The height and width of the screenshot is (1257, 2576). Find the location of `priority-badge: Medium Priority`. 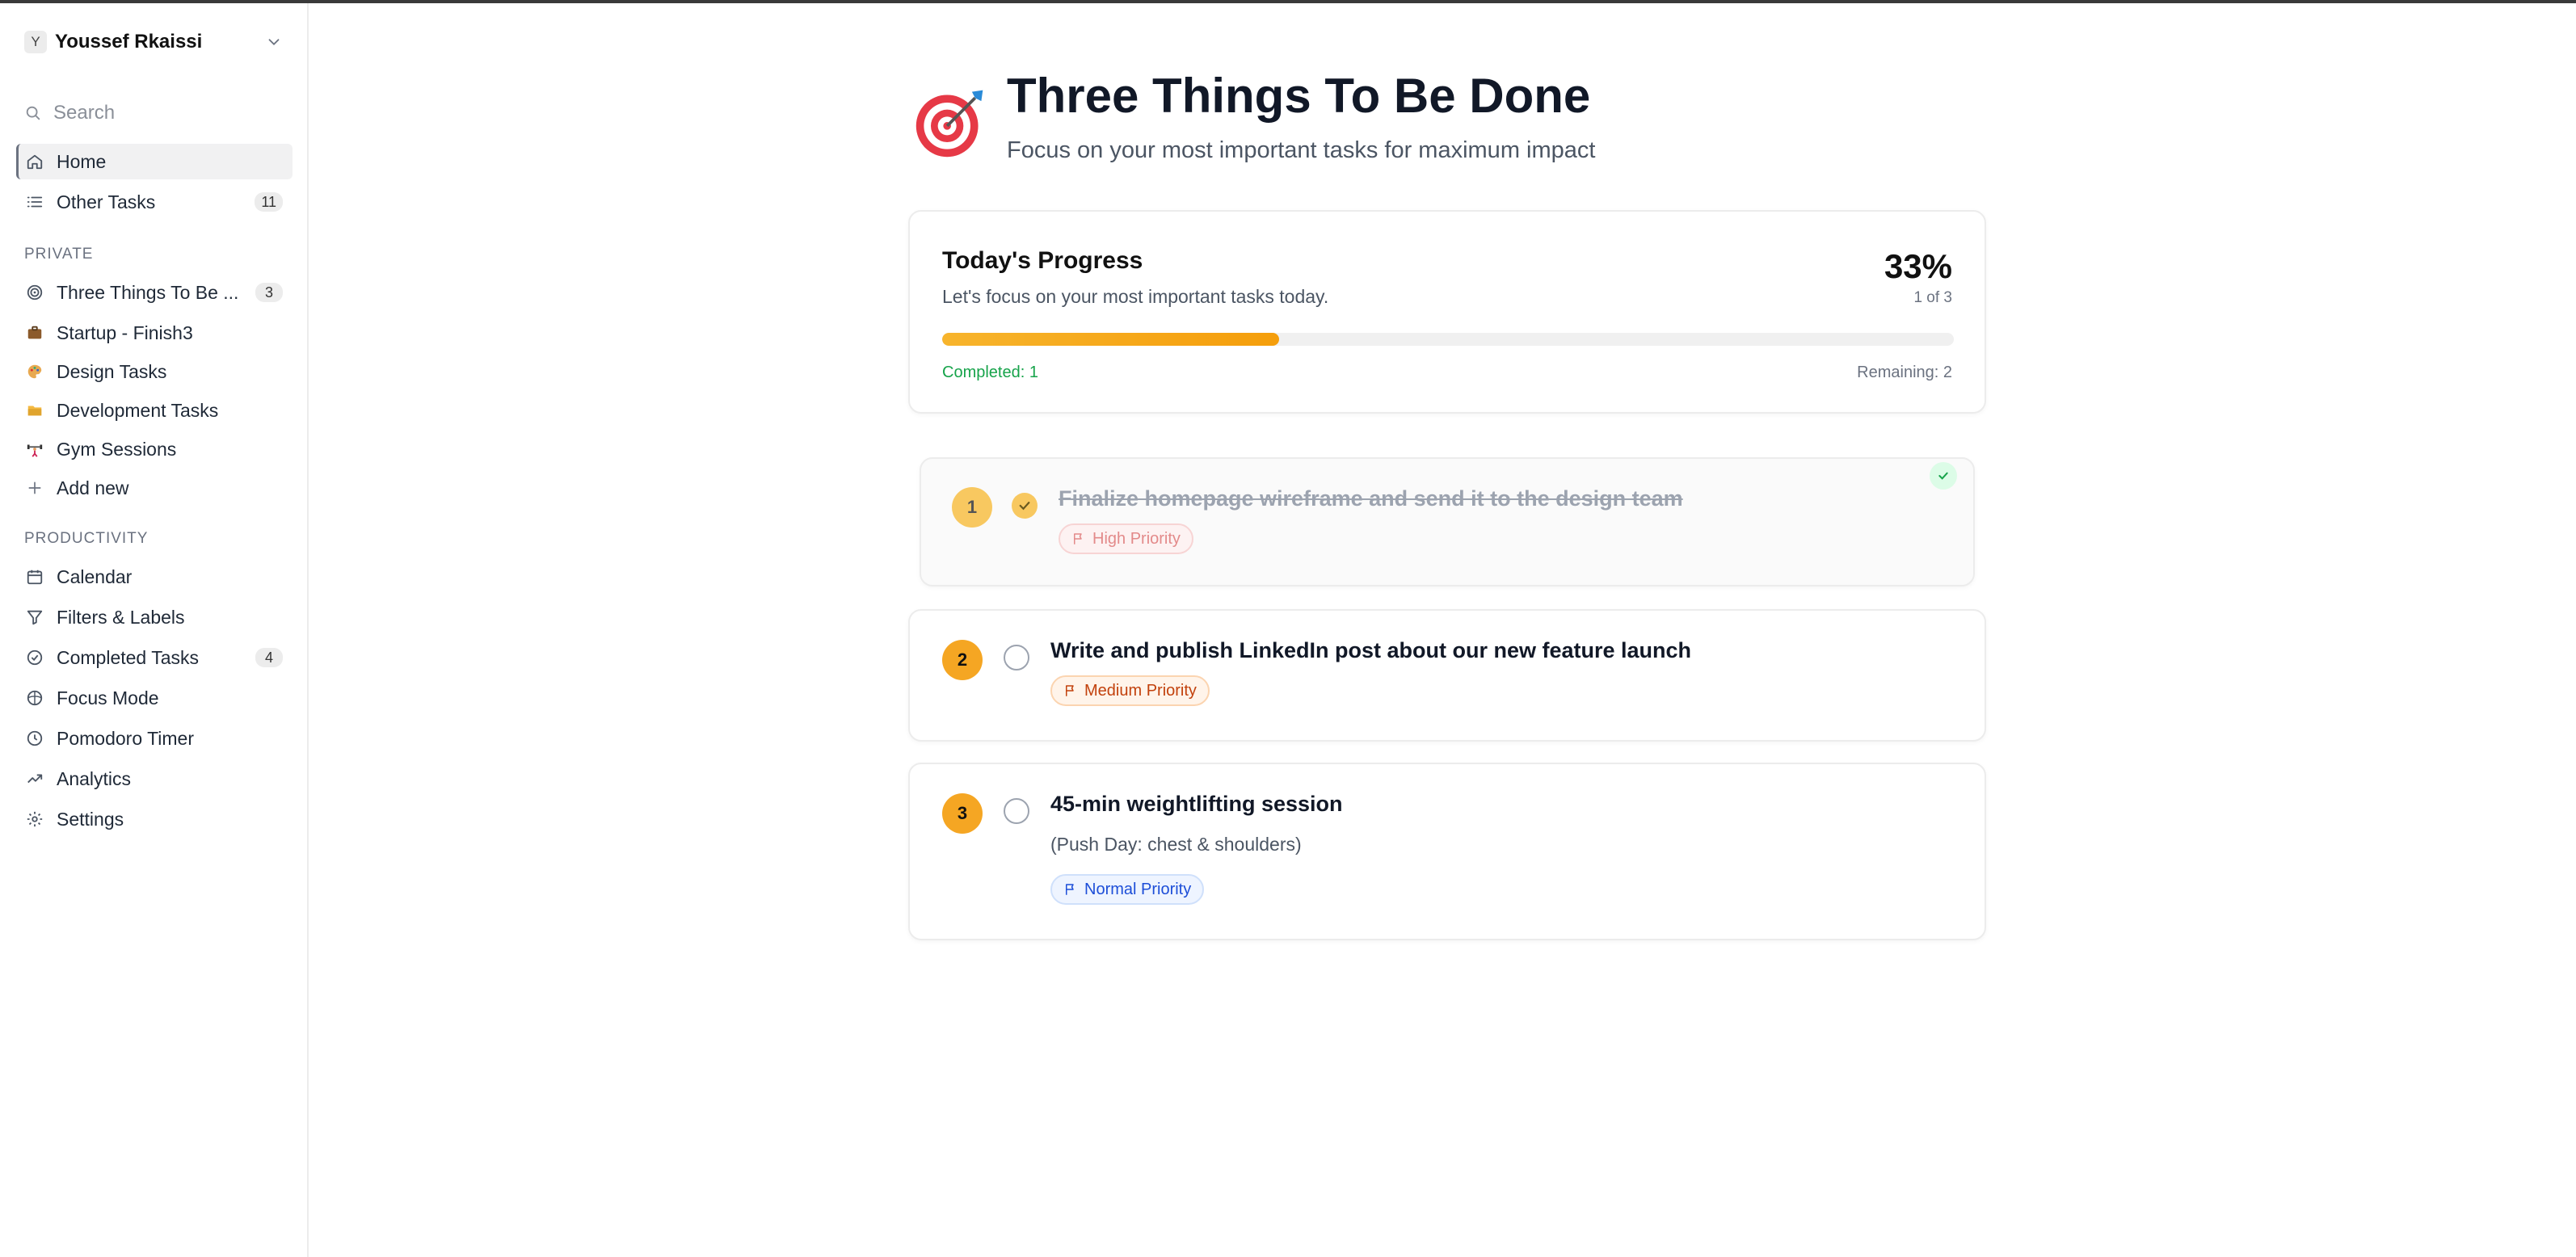

priority-badge: Medium Priority is located at coordinates (1130, 690).